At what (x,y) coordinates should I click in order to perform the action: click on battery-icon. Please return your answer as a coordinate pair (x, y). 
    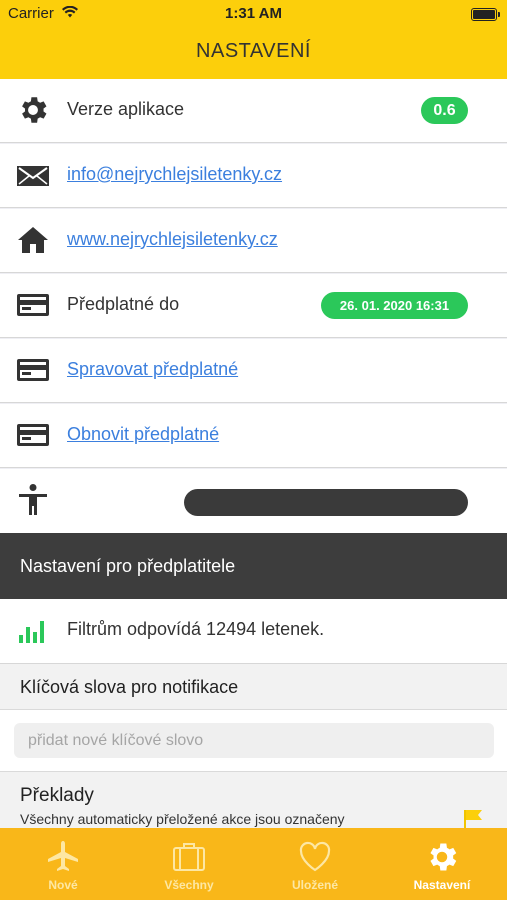
    Looking at the image, I should click on (485, 14).